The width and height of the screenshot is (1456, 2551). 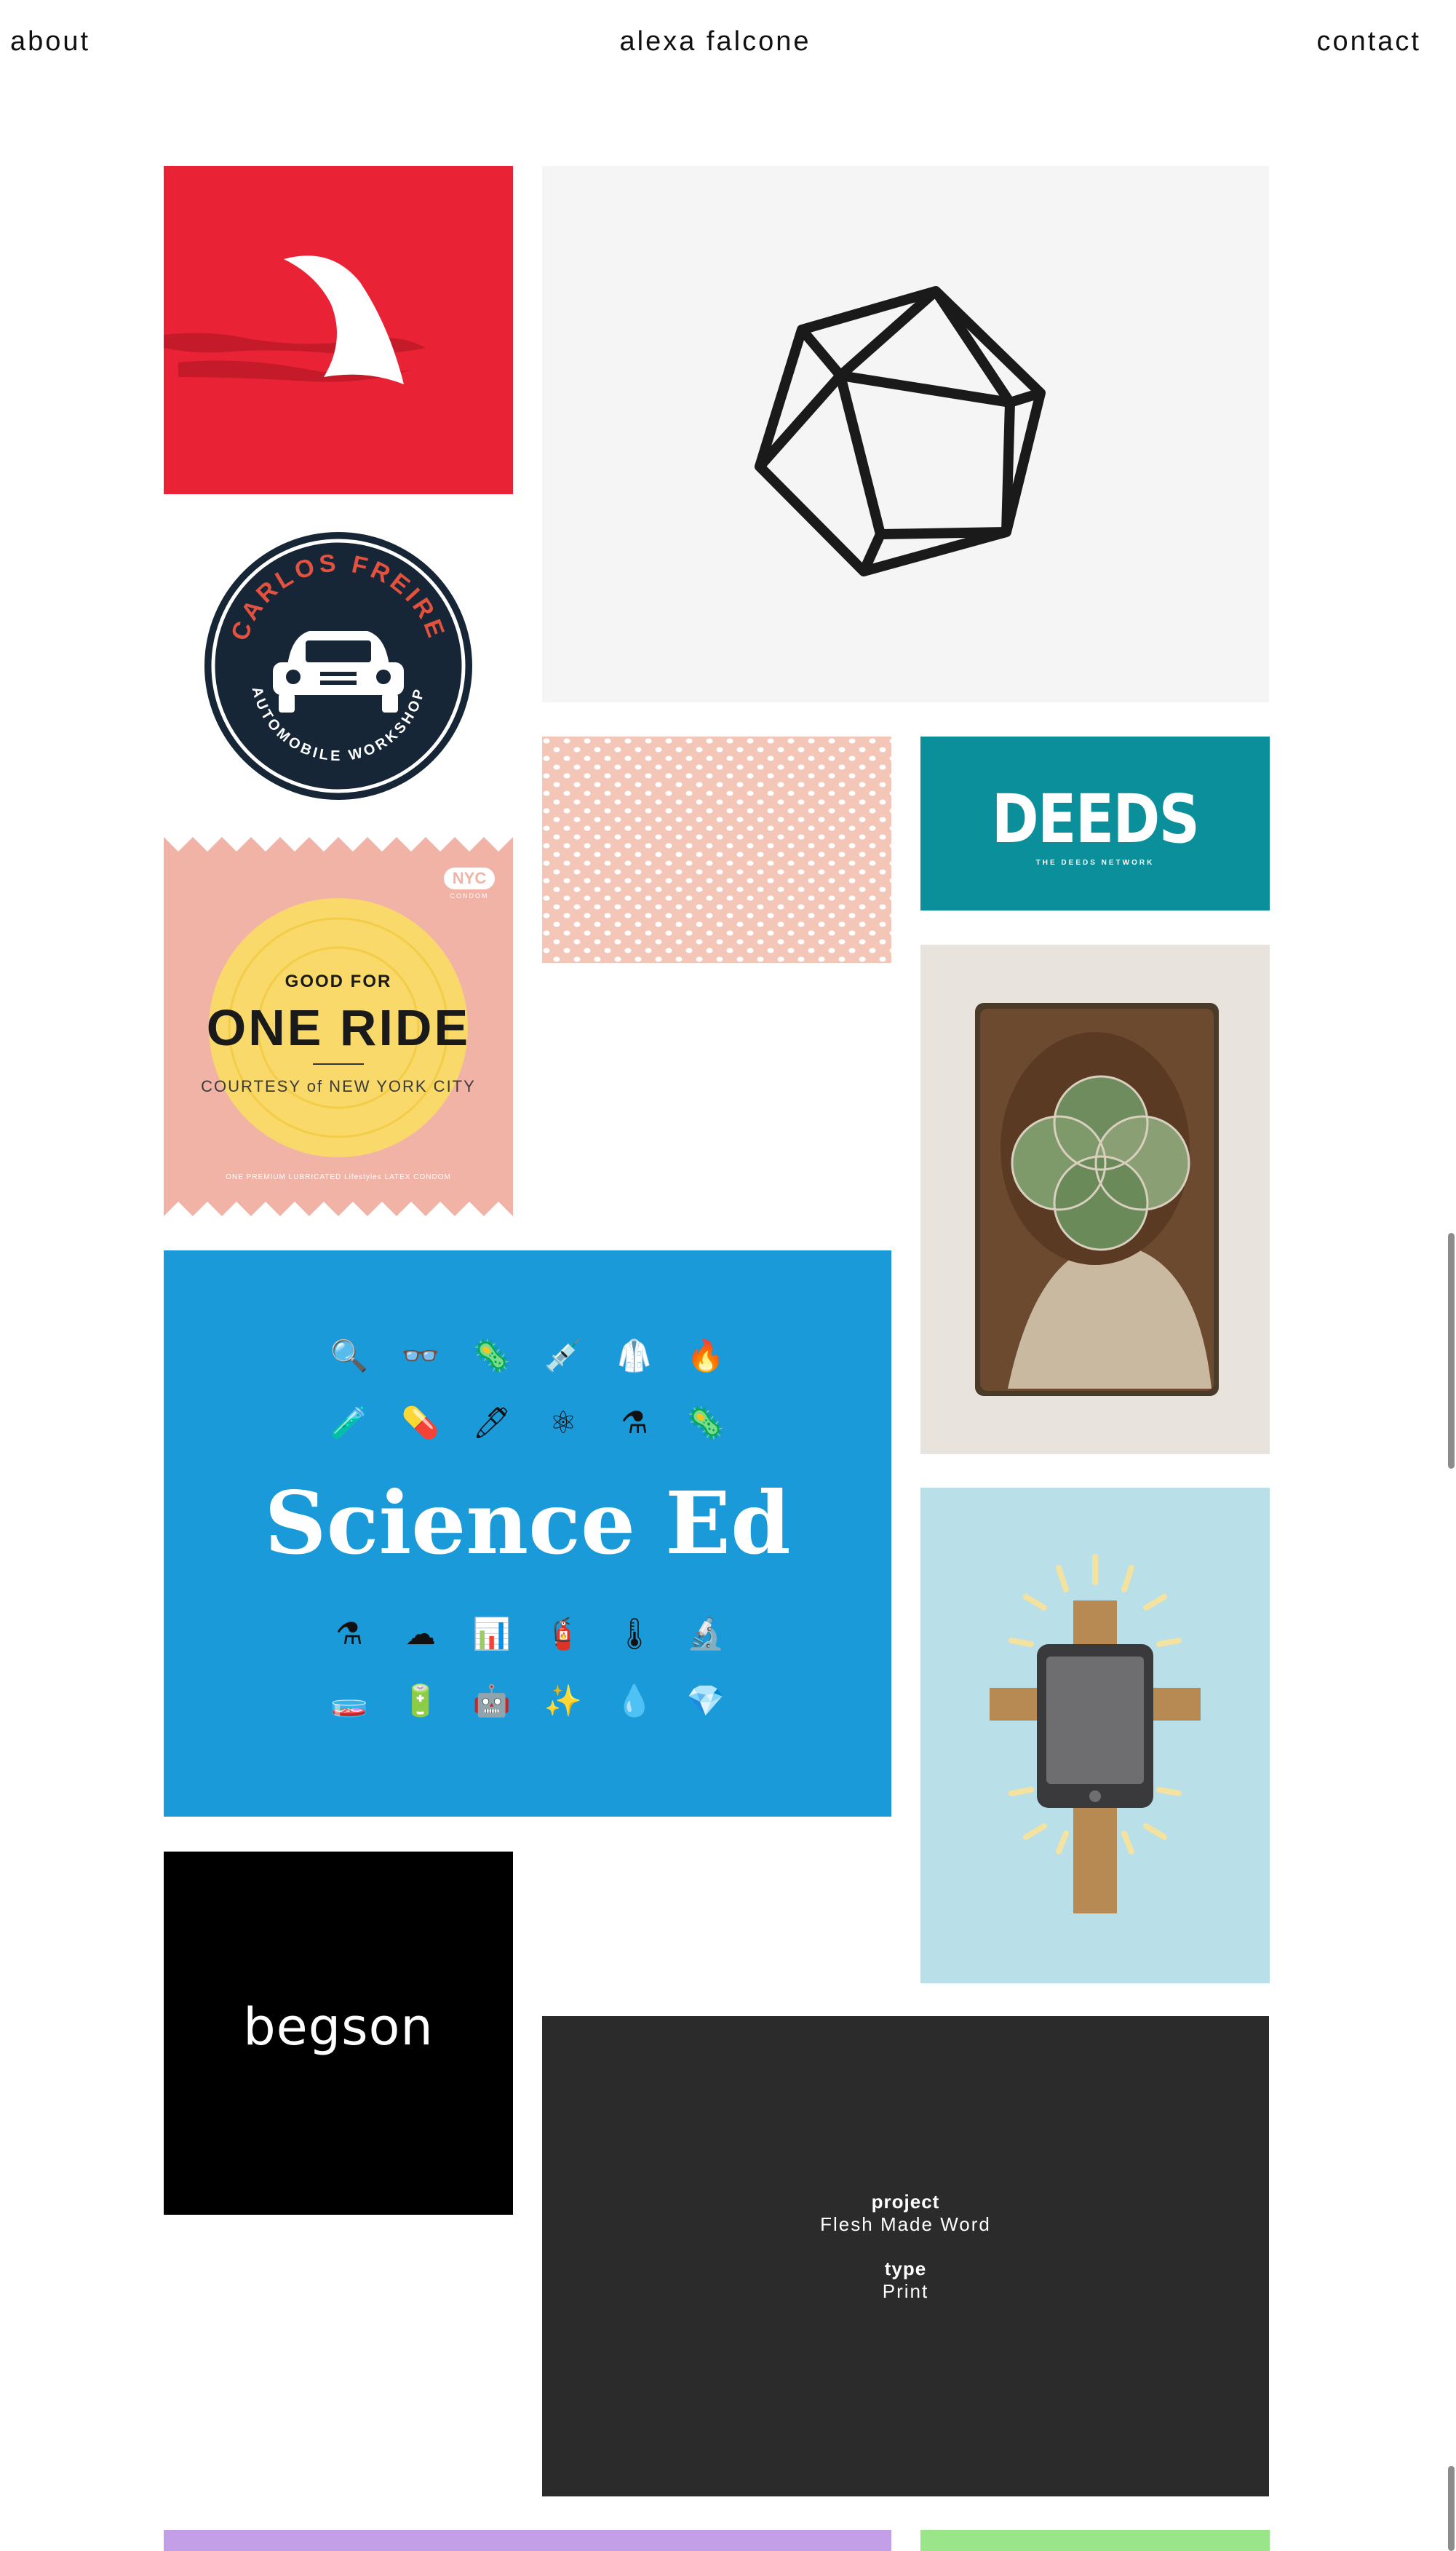 What do you see at coordinates (900, 431) in the screenshot?
I see `polyhedron-icon` at bounding box center [900, 431].